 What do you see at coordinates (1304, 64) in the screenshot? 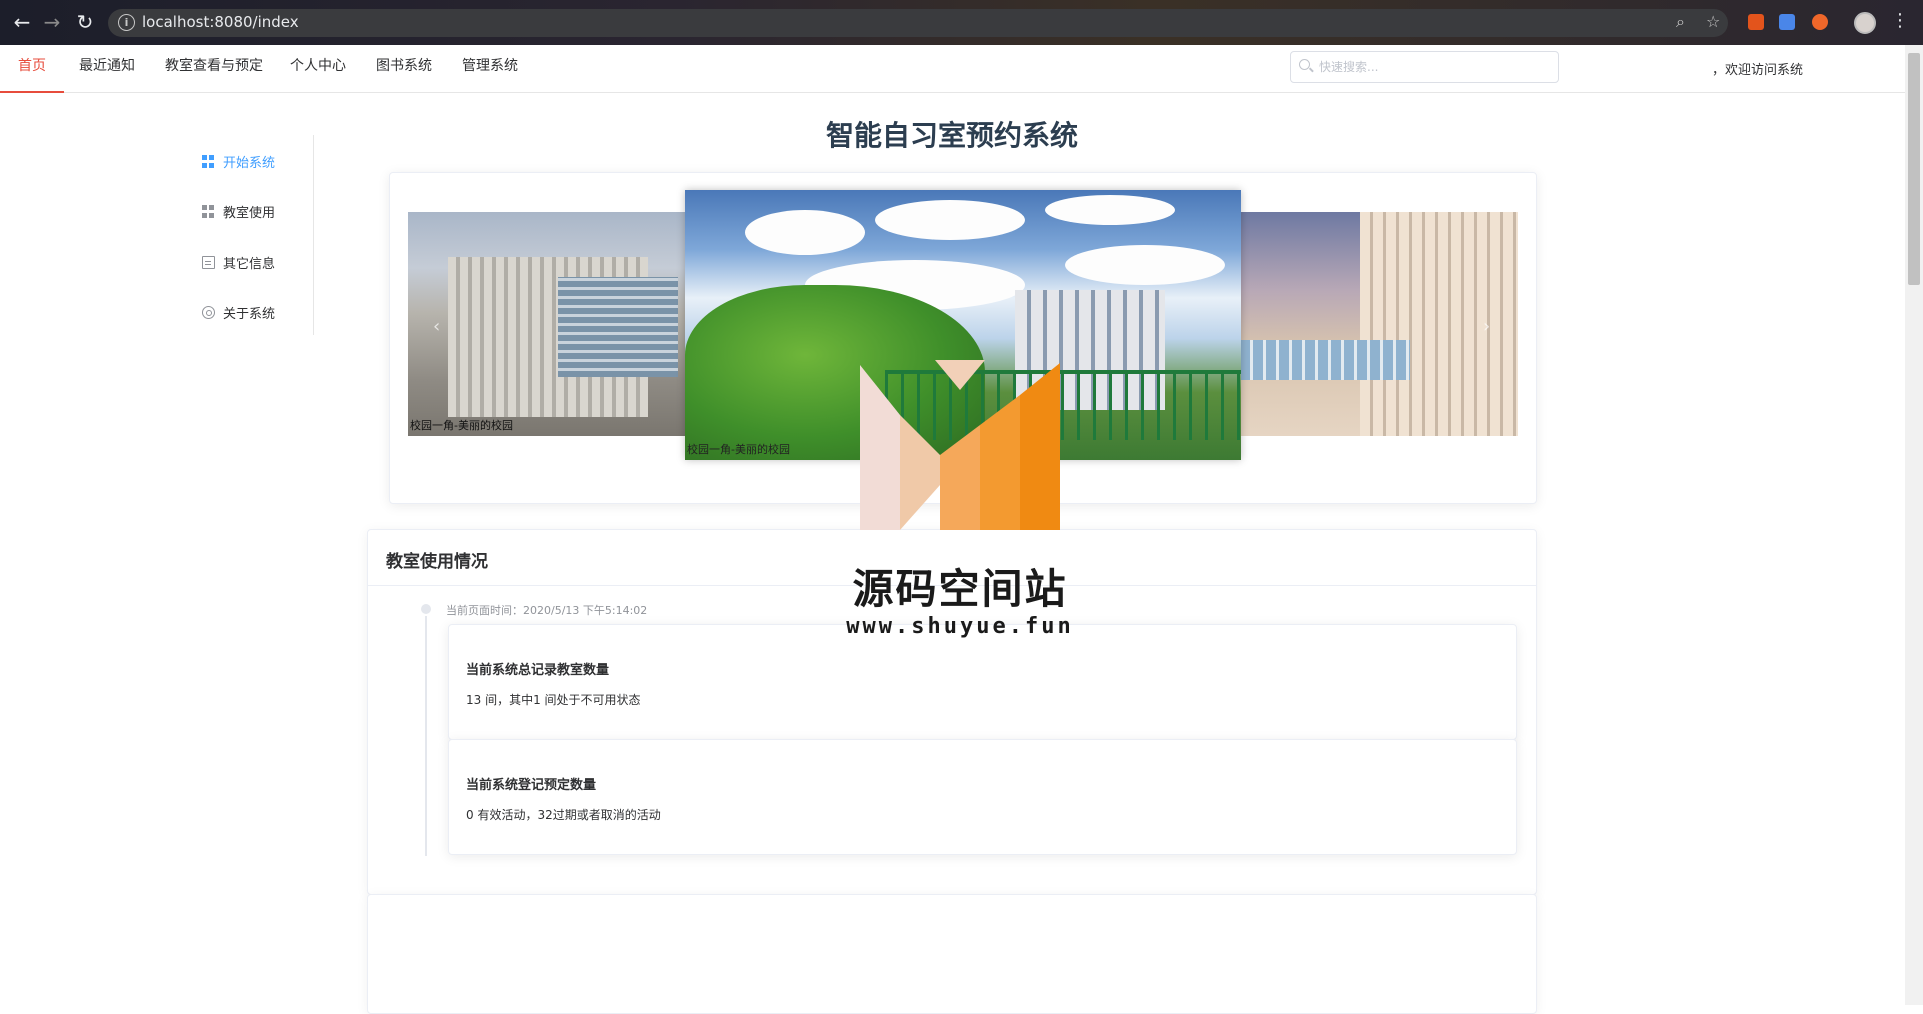
I see `search-icon` at bounding box center [1304, 64].